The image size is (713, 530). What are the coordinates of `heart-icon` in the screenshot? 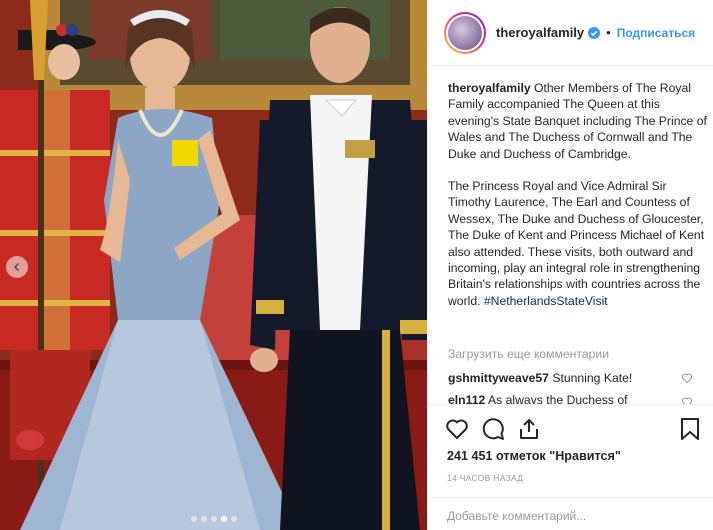 It's located at (457, 429).